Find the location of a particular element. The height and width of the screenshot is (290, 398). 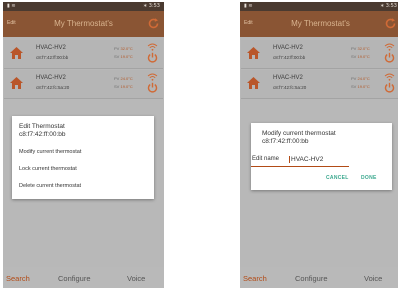

lock-thermostat-option: Lock current thermostat is located at coordinates (48, 169).